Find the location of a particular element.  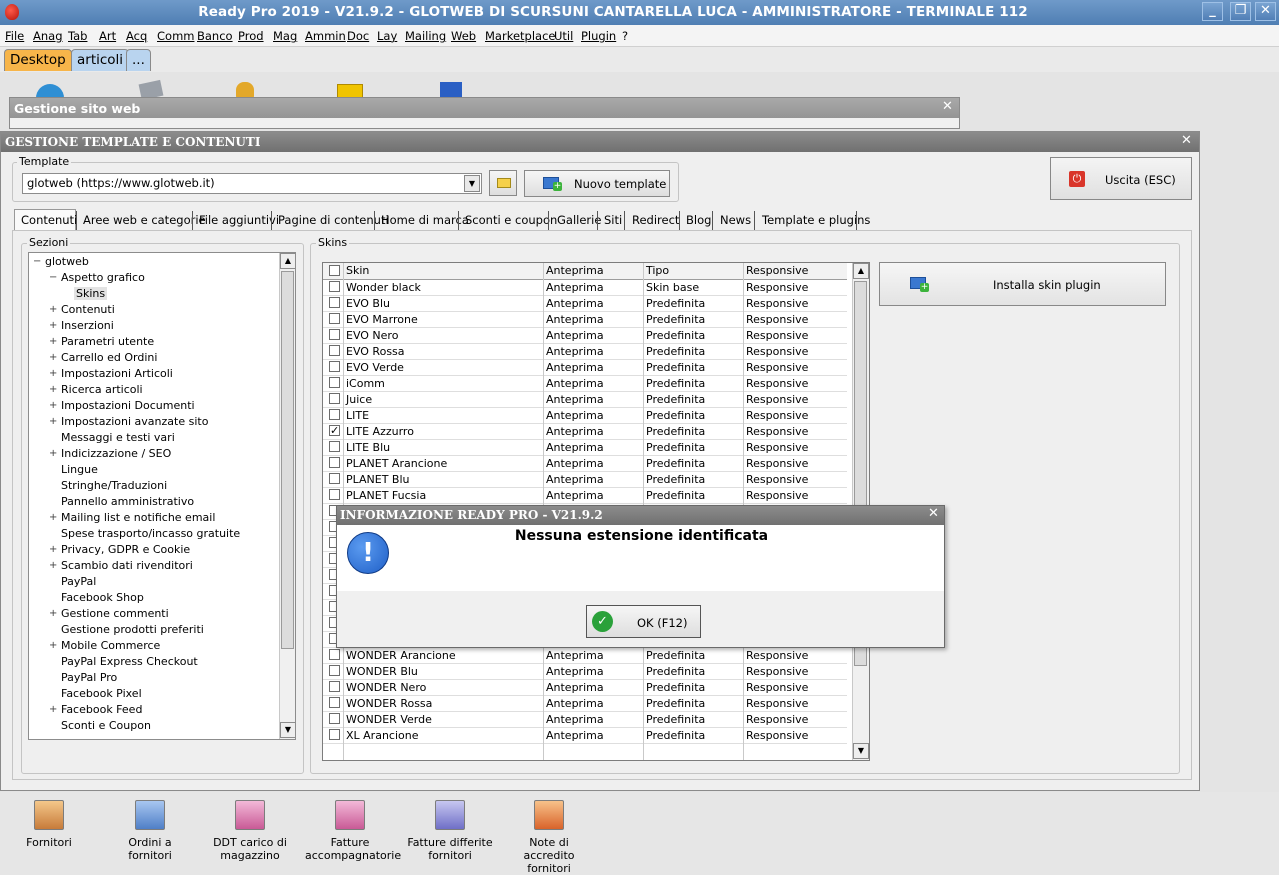

tab-file-aggiuntivi: File aggiuntivi is located at coordinates (239, 220).